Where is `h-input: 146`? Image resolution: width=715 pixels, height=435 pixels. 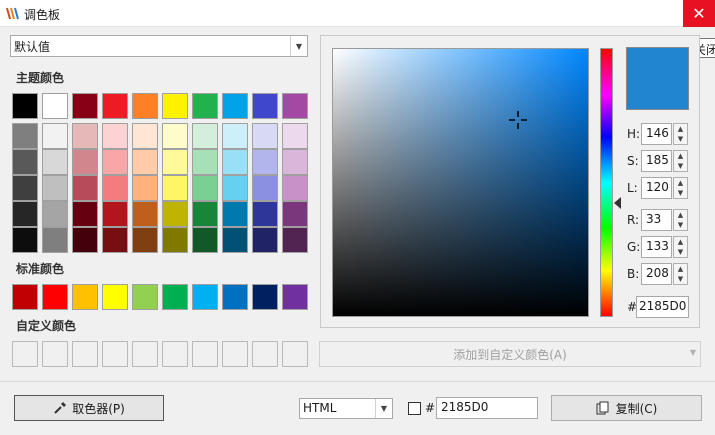
h-input: 146 is located at coordinates (656, 134).